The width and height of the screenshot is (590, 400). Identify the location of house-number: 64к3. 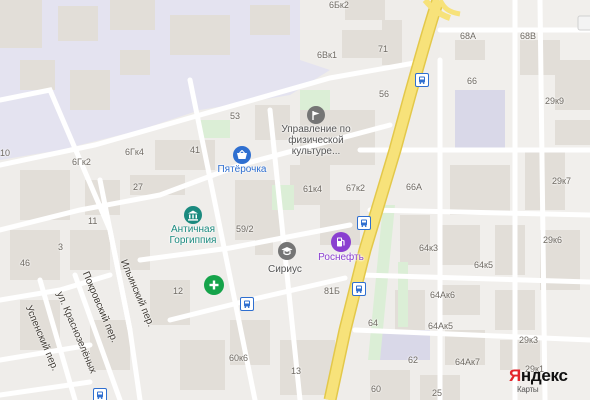
(428, 248).